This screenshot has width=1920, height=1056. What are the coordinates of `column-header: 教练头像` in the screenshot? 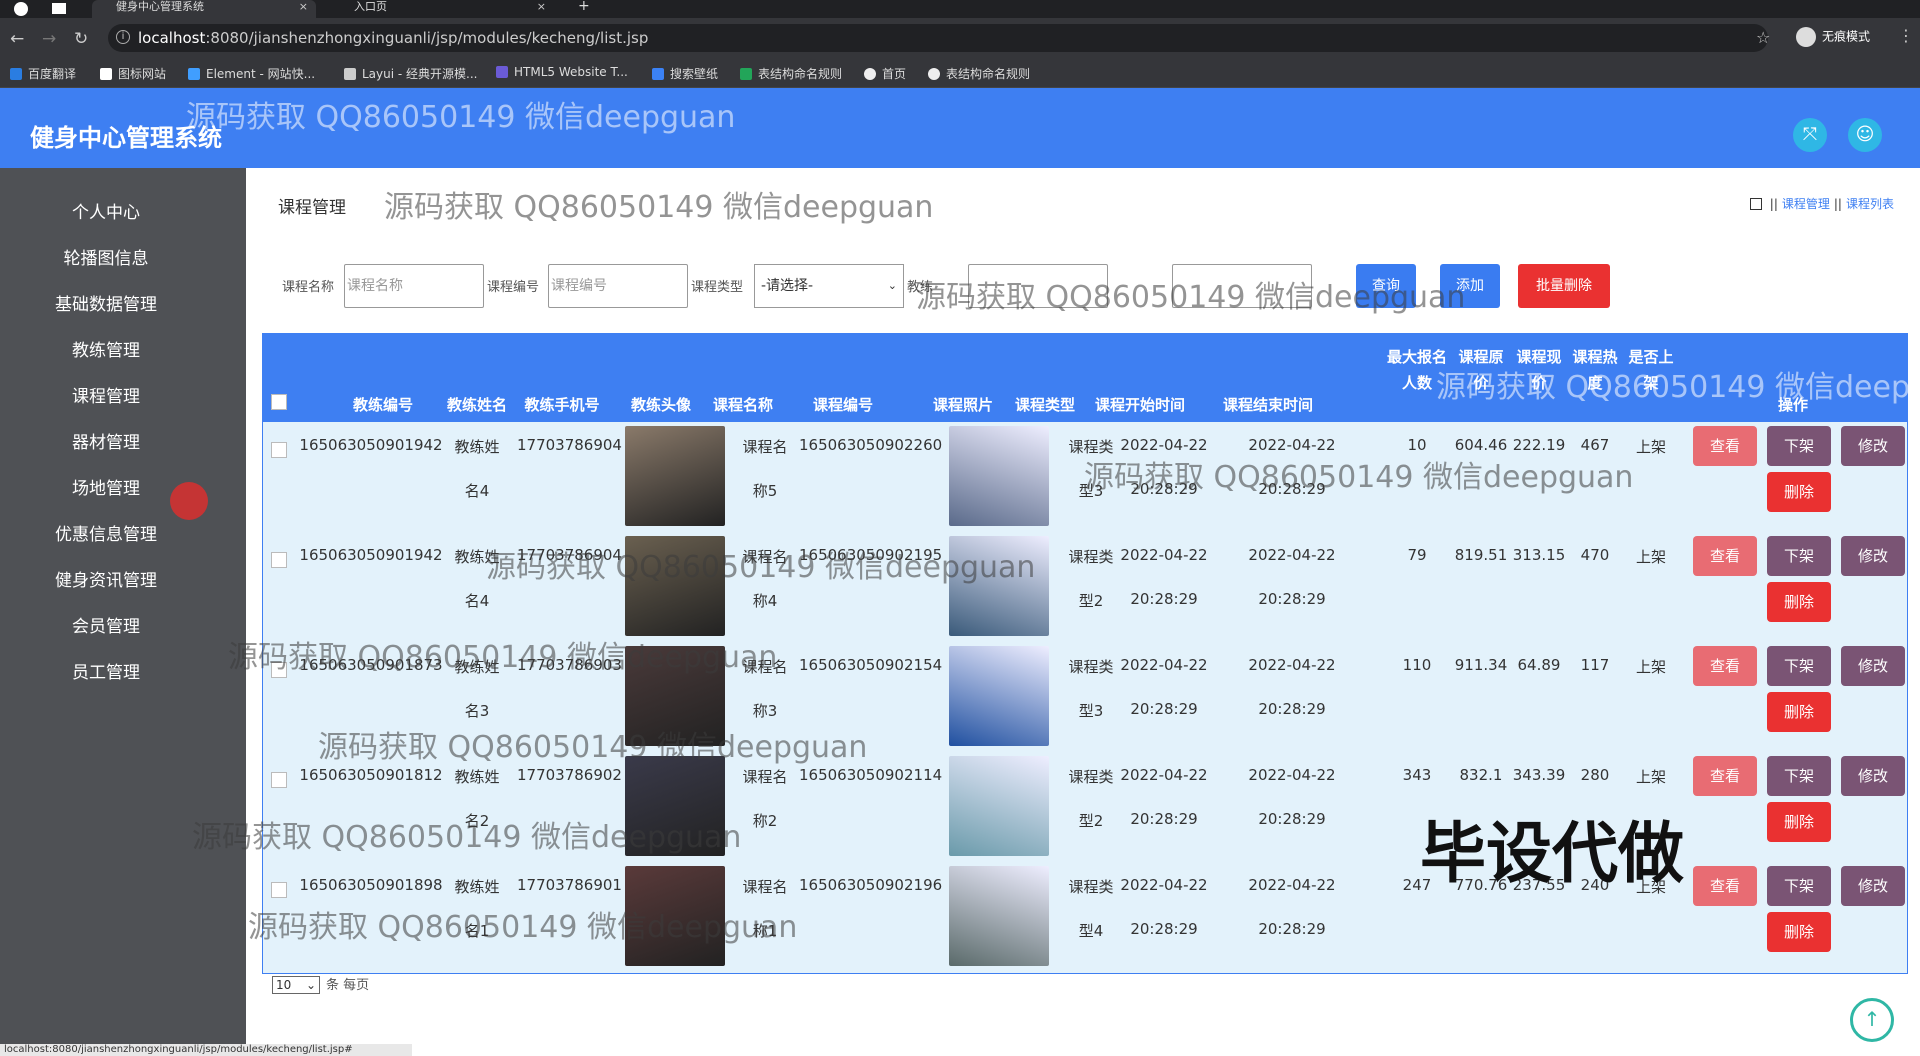 It's located at (661, 404).